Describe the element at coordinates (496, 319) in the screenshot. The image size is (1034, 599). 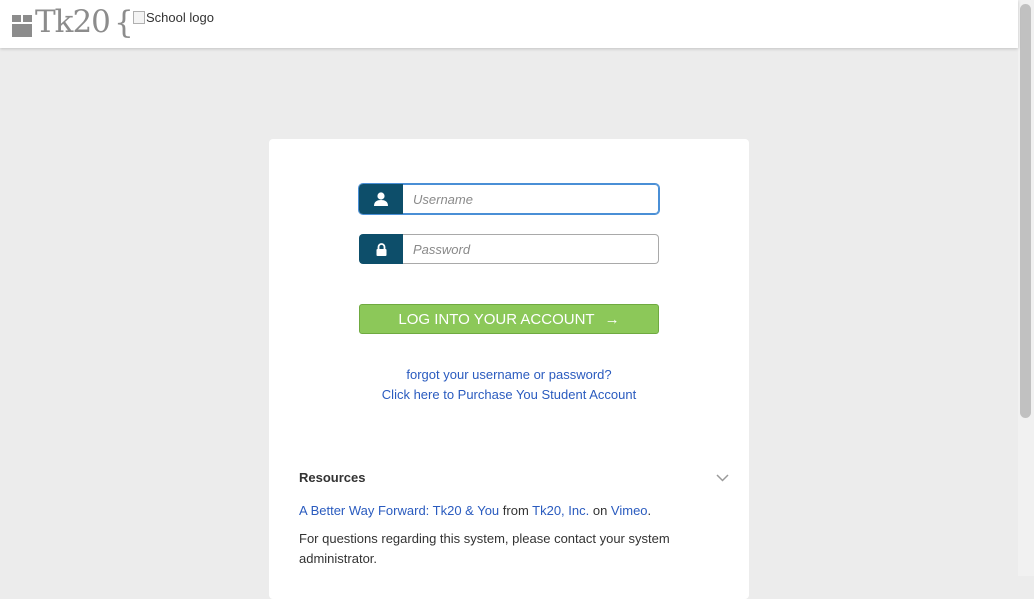
I see `login-button-label: LOG INTO YOUR ACCOUNT` at that location.